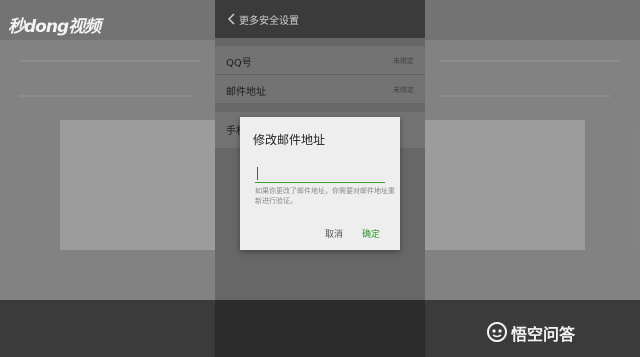  Describe the element at coordinates (334, 233) in the screenshot. I see `cancel-button: 取消` at that location.